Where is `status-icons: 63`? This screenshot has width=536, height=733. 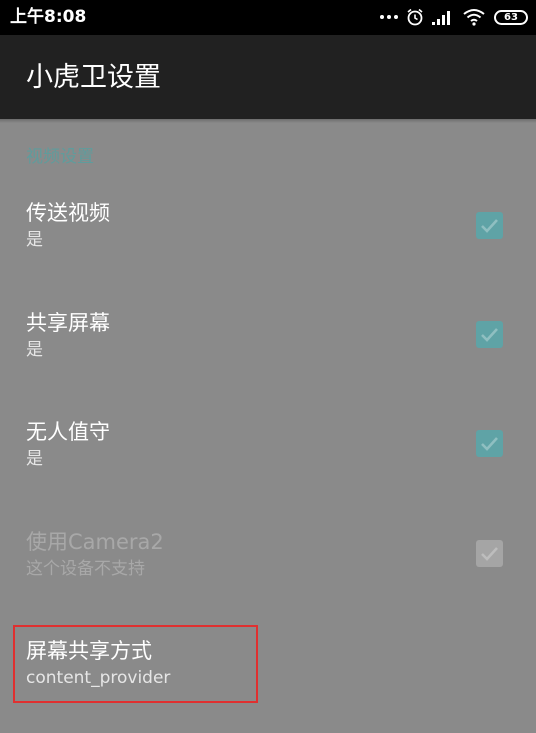 status-icons: 63 is located at coordinates (454, 17).